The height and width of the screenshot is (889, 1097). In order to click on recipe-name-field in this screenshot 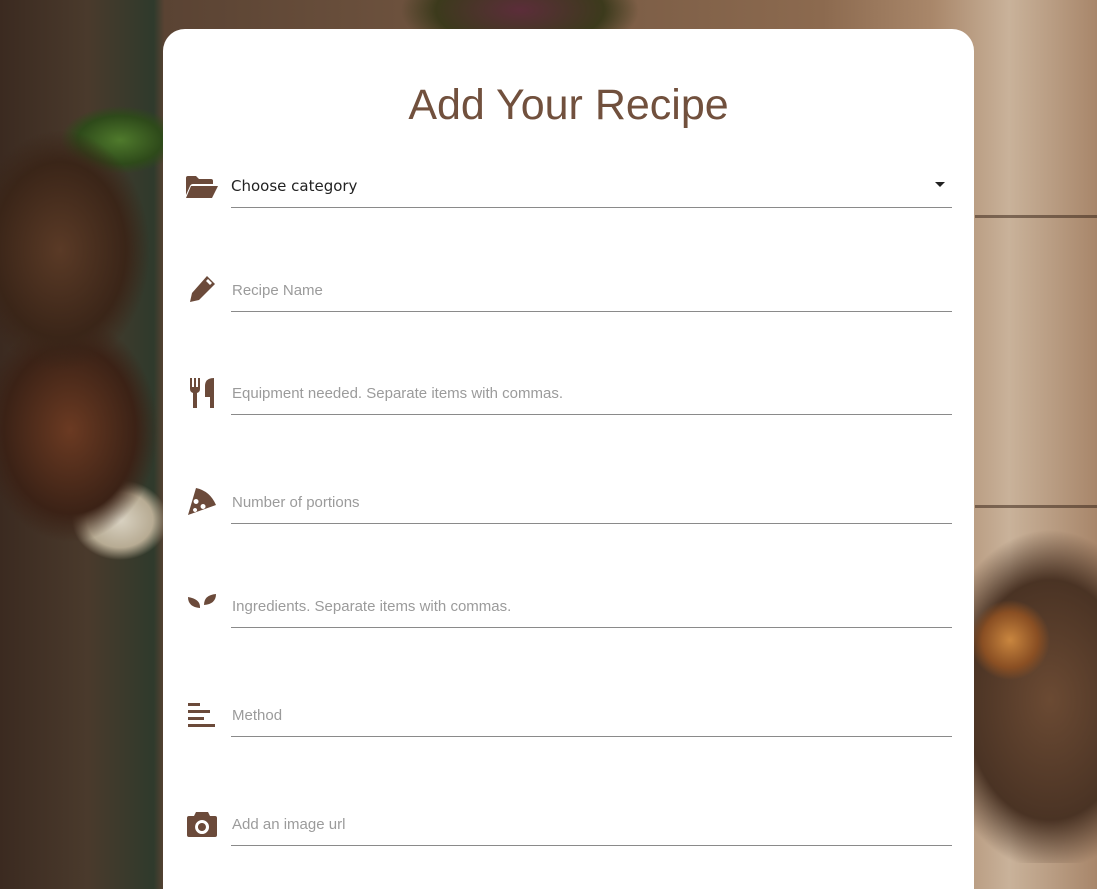, I will do `click(591, 290)`.